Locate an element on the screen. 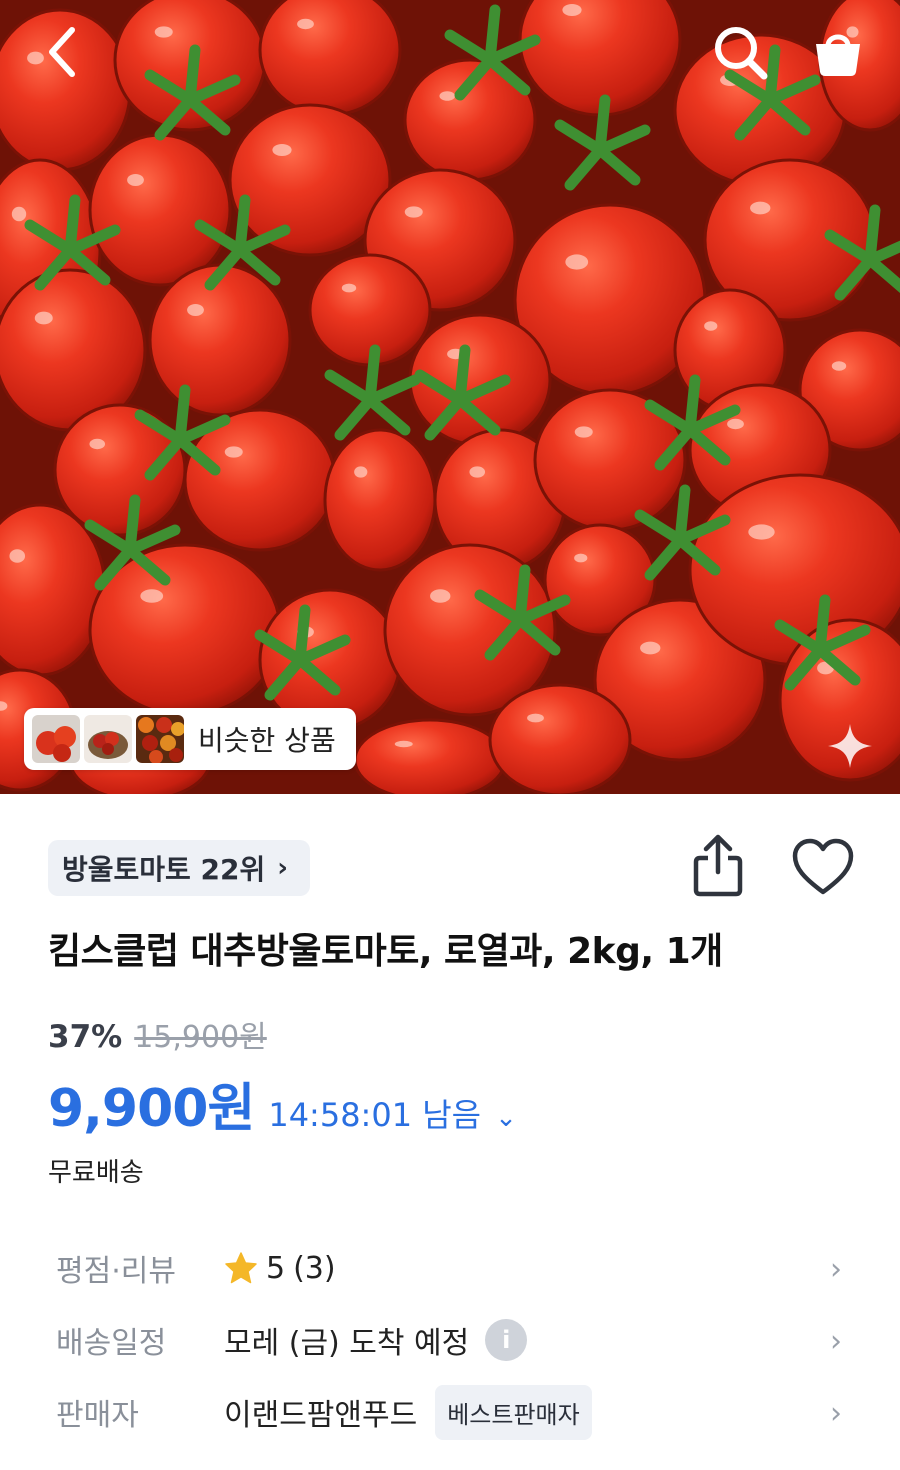 The width and height of the screenshot is (900, 1470). search-button is located at coordinates (740, 52).